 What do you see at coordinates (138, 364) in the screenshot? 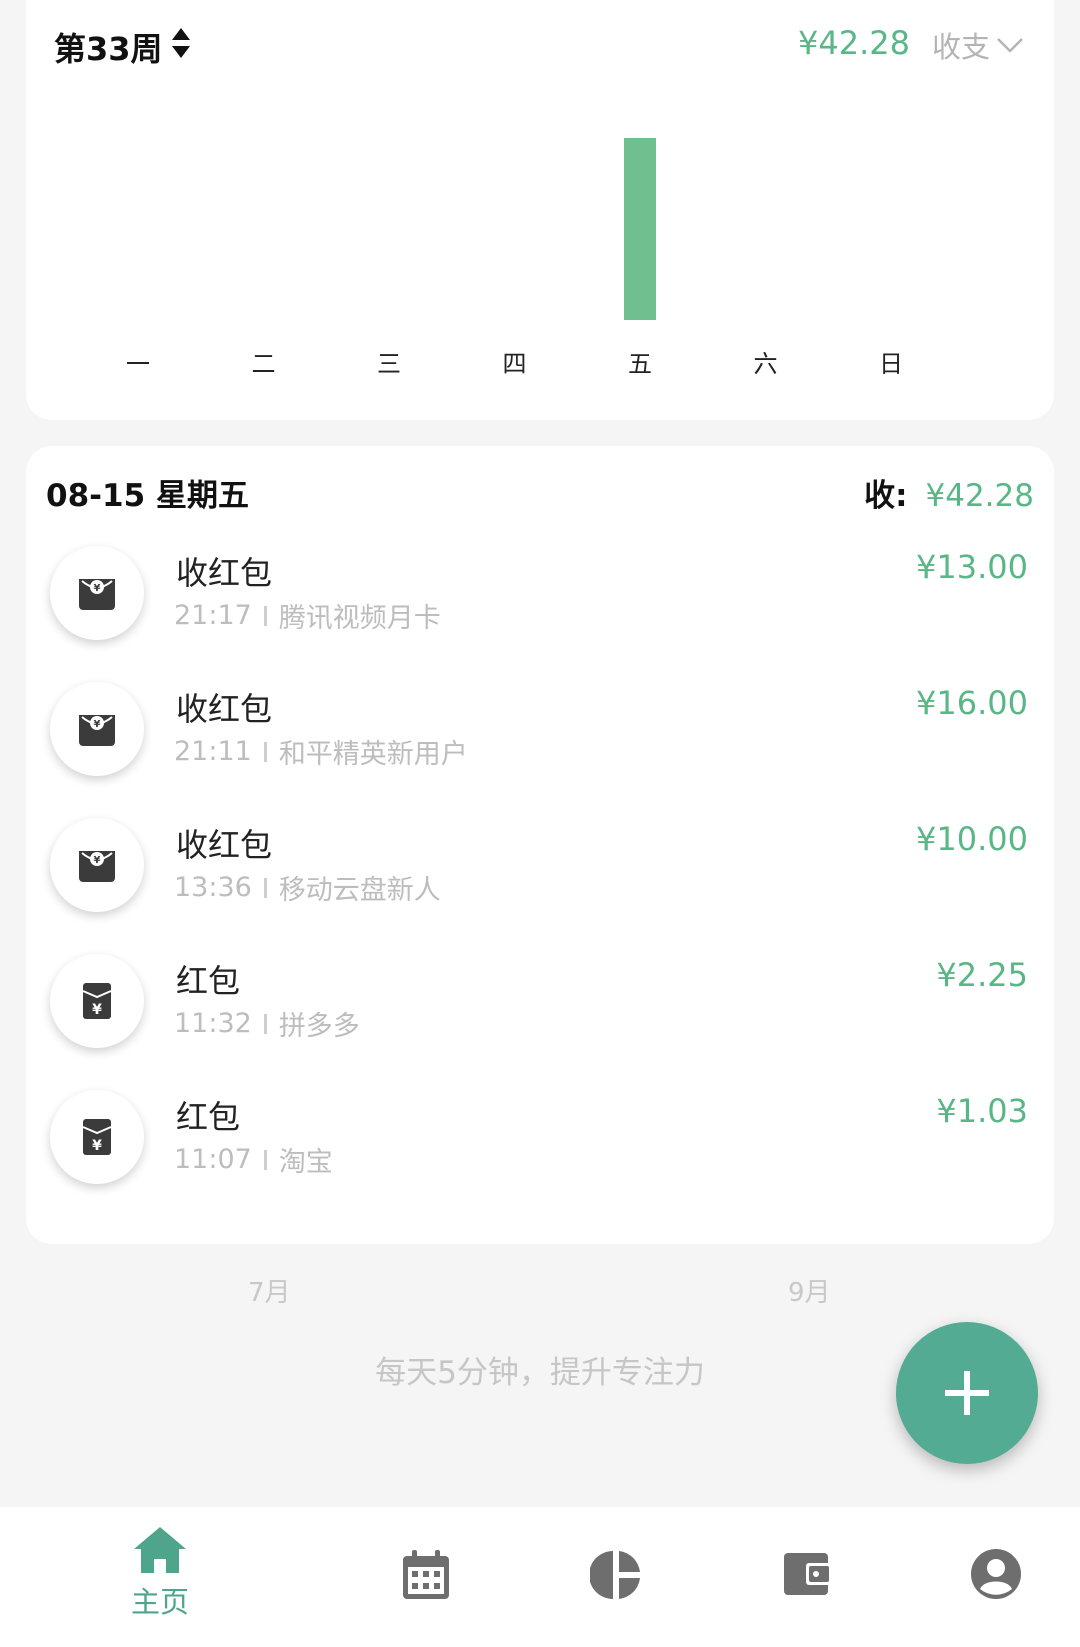
I see `x-tick-label: 一` at bounding box center [138, 364].